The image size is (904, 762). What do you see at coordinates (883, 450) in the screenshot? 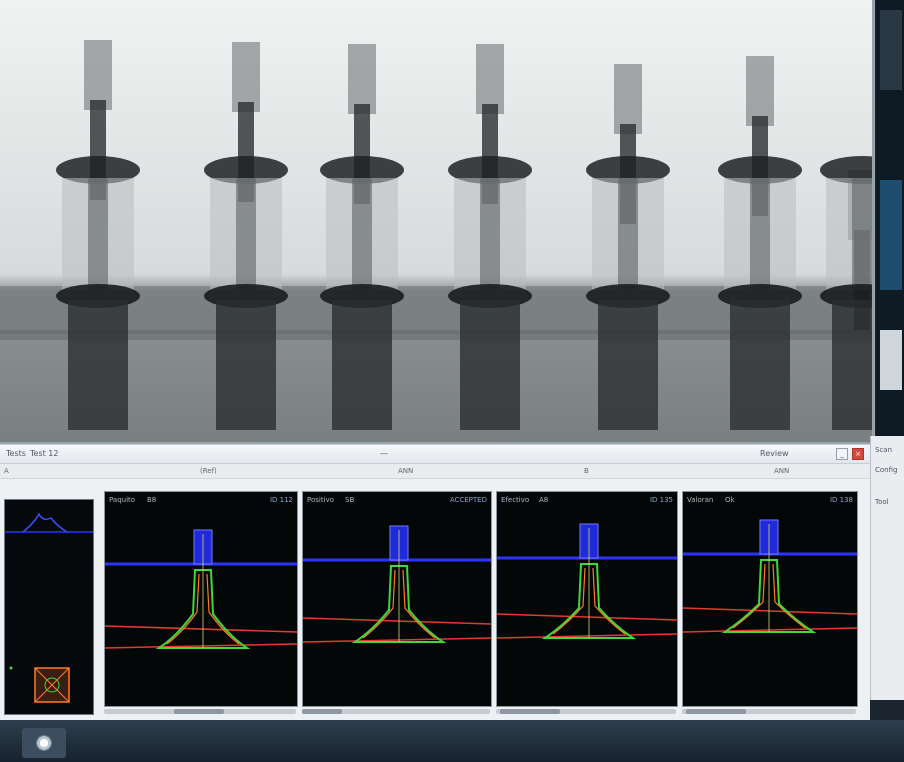
I see `side-panel-label: Scan` at bounding box center [883, 450].